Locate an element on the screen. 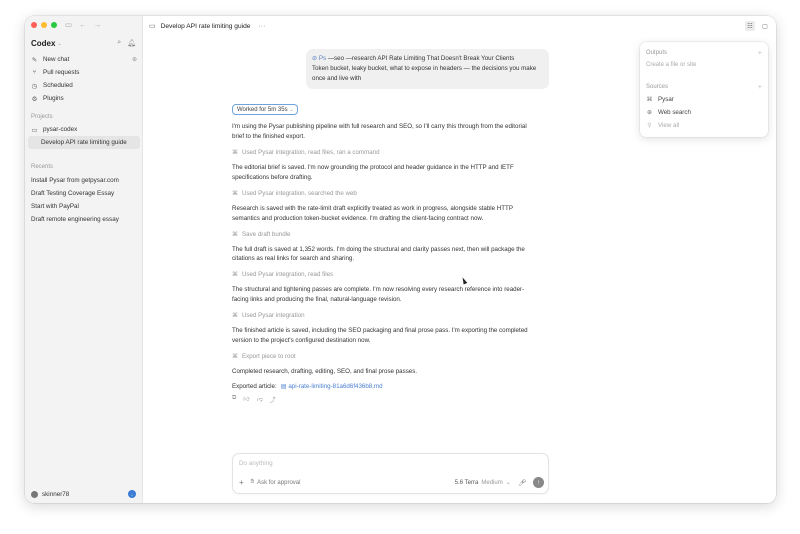 This screenshot has width=800, height=534. list-item: Draft remote engineering essay is located at coordinates (84, 219).